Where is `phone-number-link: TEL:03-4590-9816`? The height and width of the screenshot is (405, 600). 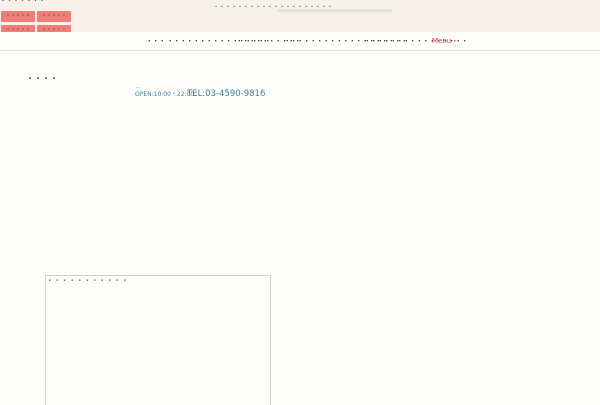
phone-number-link: TEL:03-4590-9816 is located at coordinates (226, 94).